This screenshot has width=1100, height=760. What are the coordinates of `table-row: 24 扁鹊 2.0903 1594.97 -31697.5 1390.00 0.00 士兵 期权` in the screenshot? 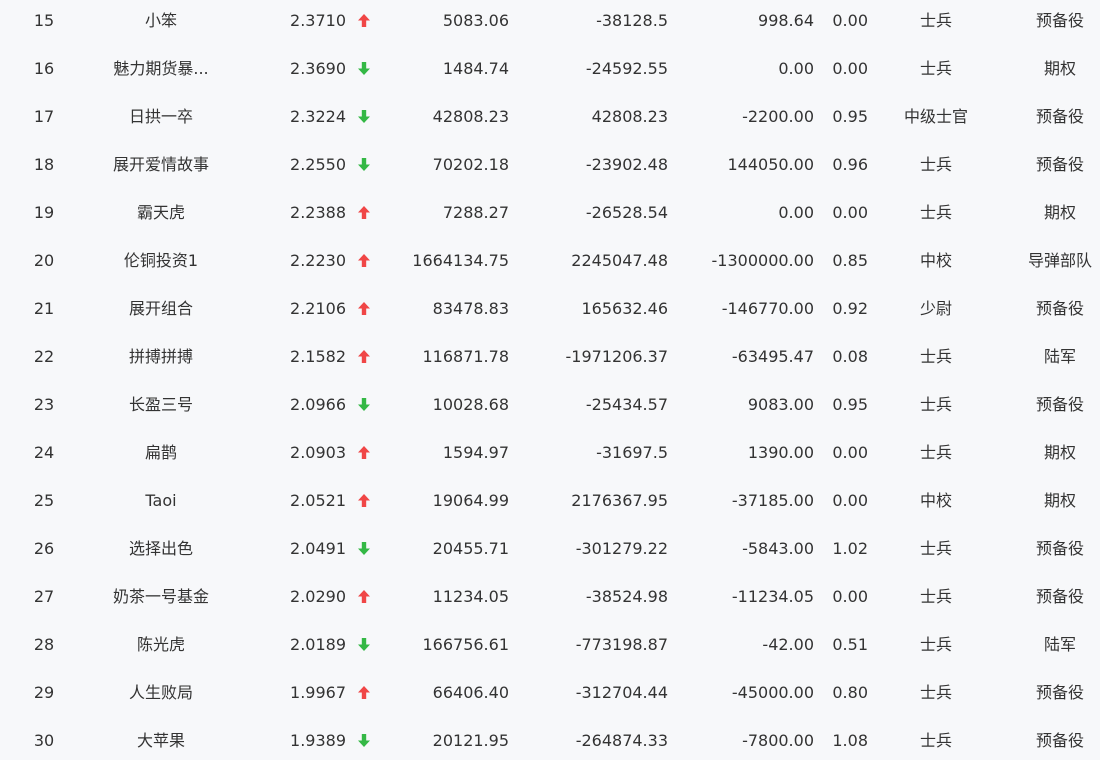 It's located at (550, 453).